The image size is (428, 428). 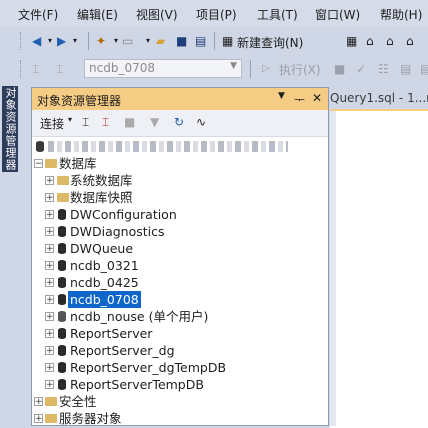 What do you see at coordinates (52, 123) in the screenshot?
I see `connect-button: 连接` at bounding box center [52, 123].